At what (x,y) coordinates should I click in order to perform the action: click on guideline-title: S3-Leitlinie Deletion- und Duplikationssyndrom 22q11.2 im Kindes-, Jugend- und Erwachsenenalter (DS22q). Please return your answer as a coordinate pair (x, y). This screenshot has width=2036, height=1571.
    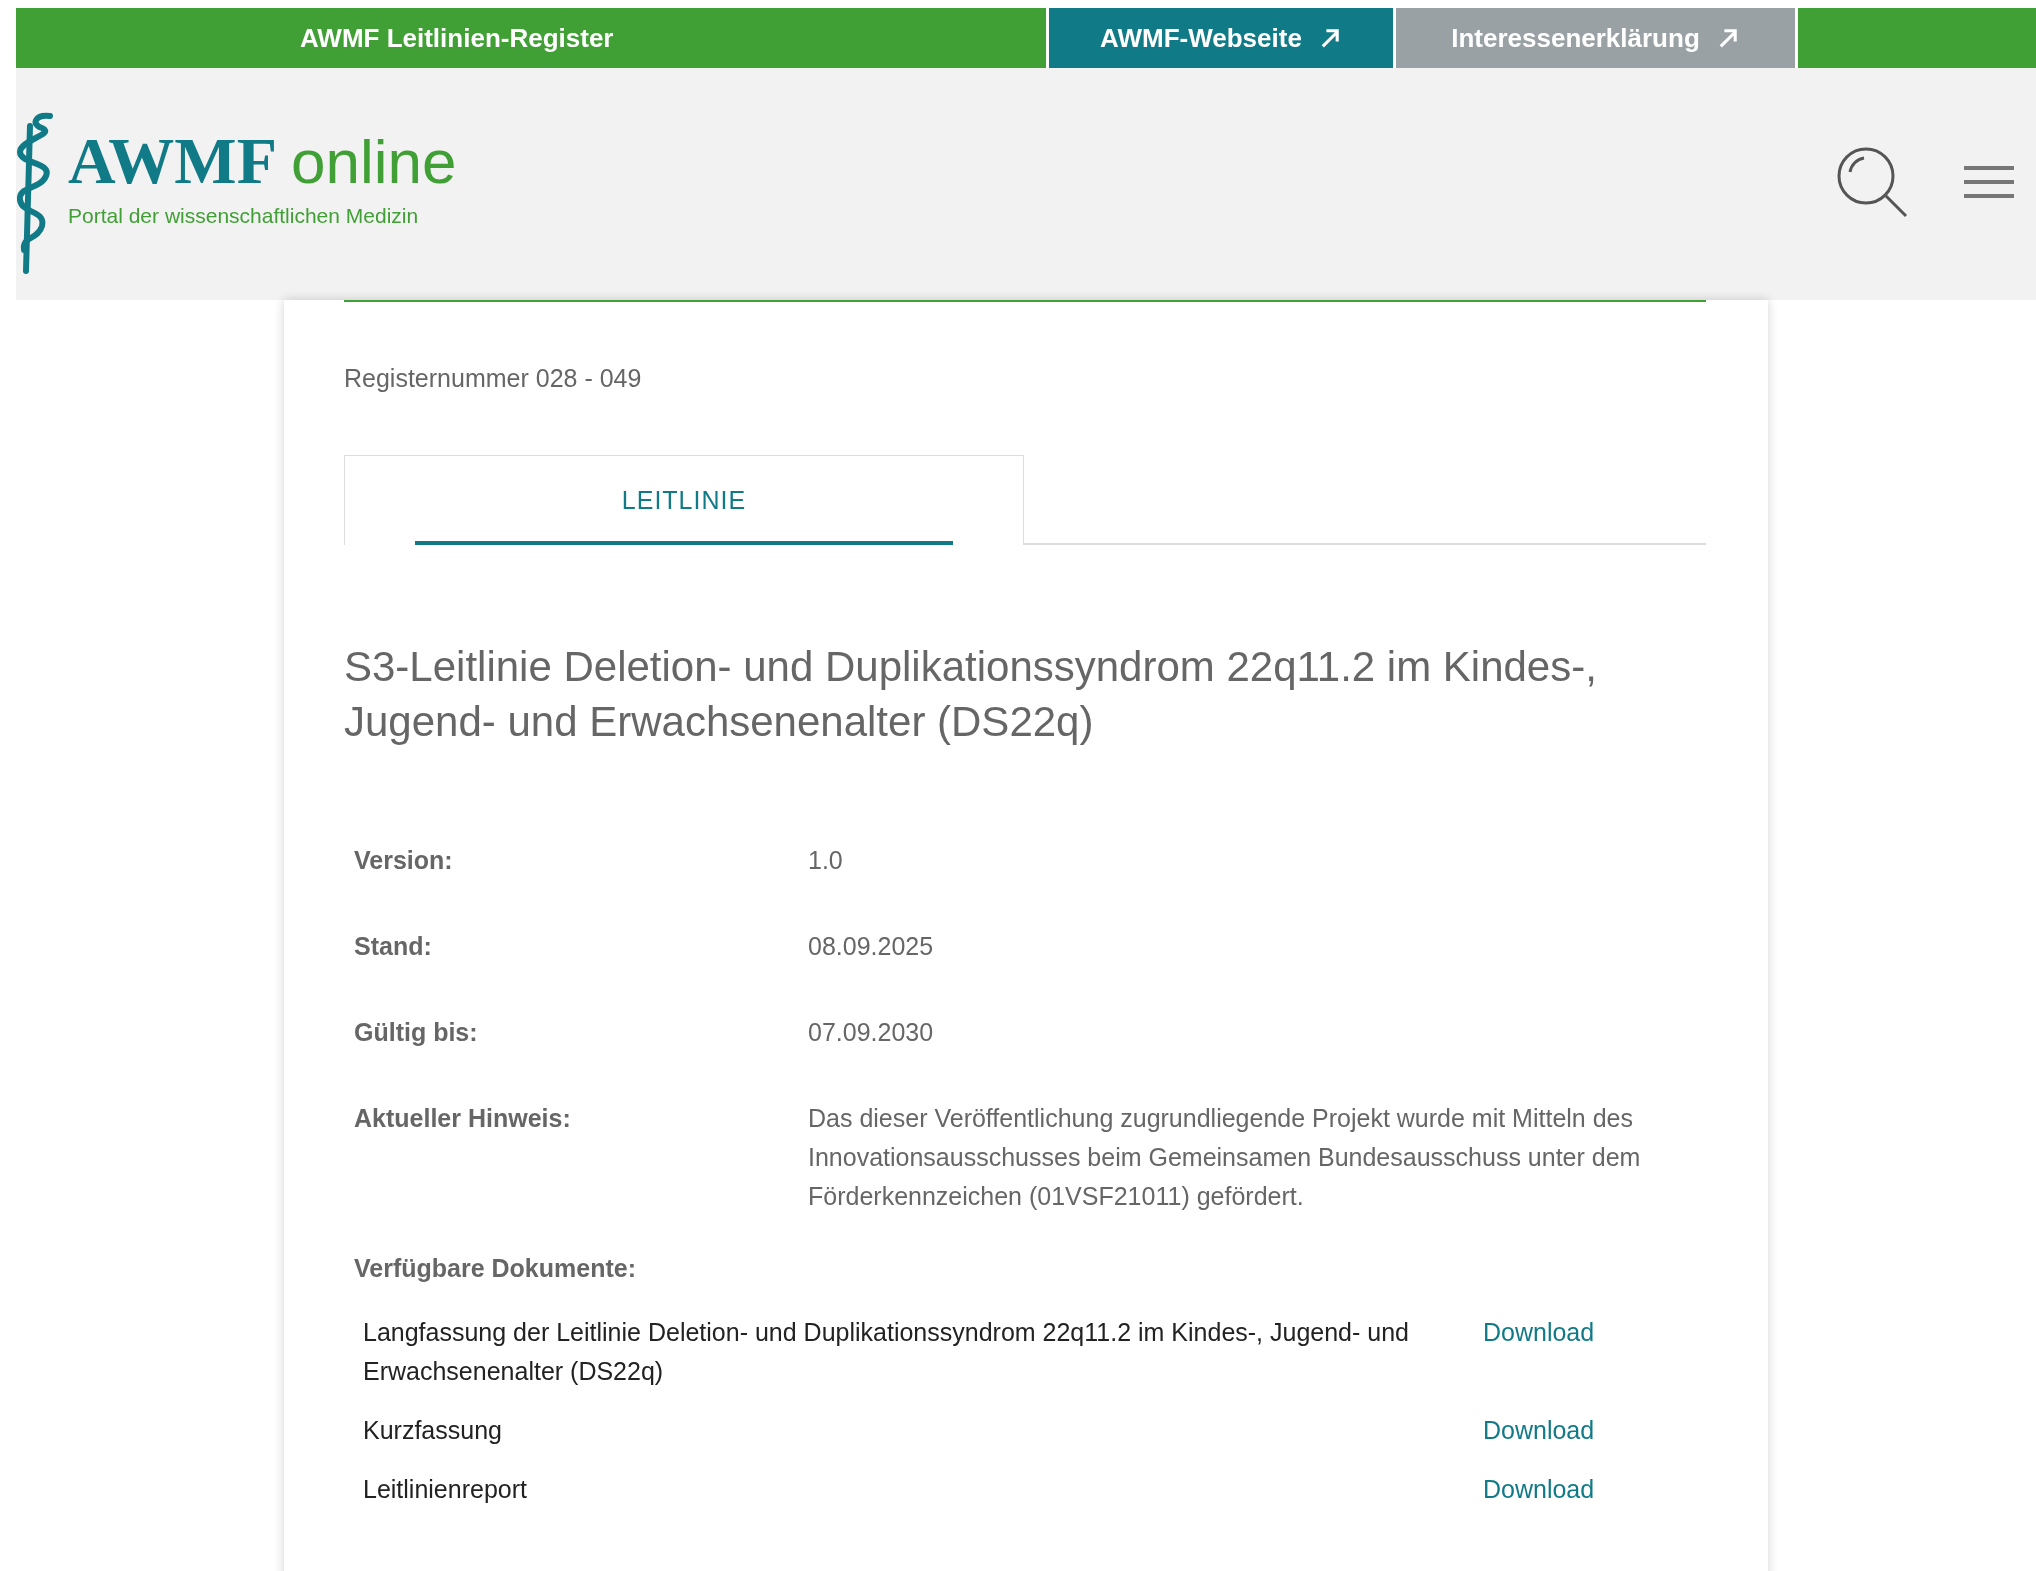
    Looking at the image, I should click on (971, 694).